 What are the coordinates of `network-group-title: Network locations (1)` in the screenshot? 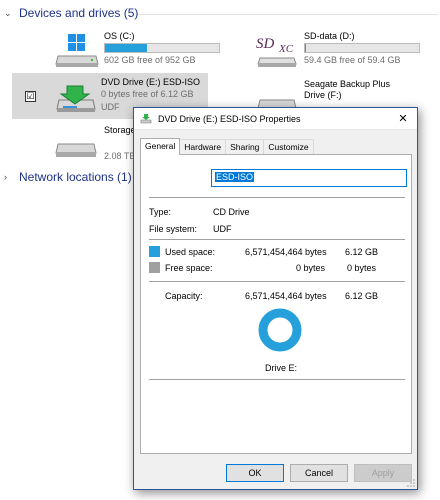 It's located at (75, 177).